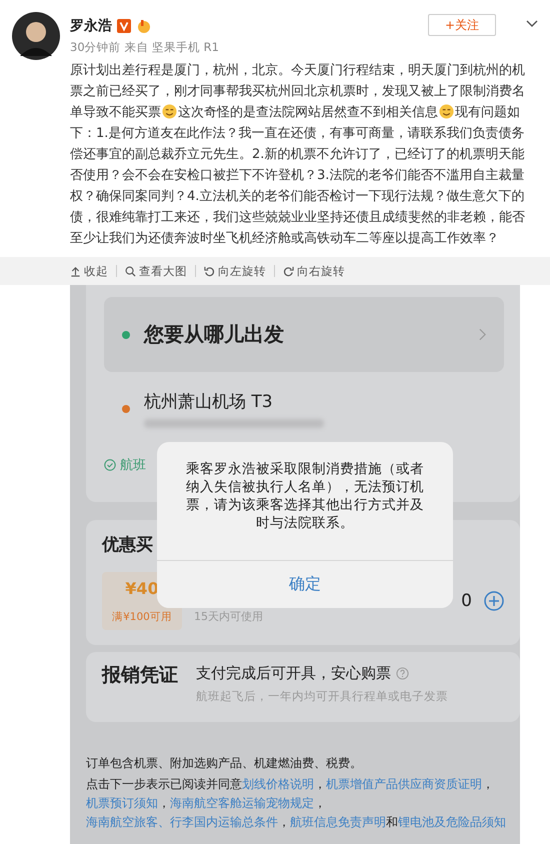 The width and height of the screenshot is (550, 844). I want to click on consent-text: 点击下一步表示已阅读并同意划线价格说明，机票增值产品供应商资质证明， 机票预订须知，海南航空客舱运输宠物规定， 海南航空旅客、行李国内运输总条件，航班信息免责声明和锂电池及危险品须知, so click(296, 803).